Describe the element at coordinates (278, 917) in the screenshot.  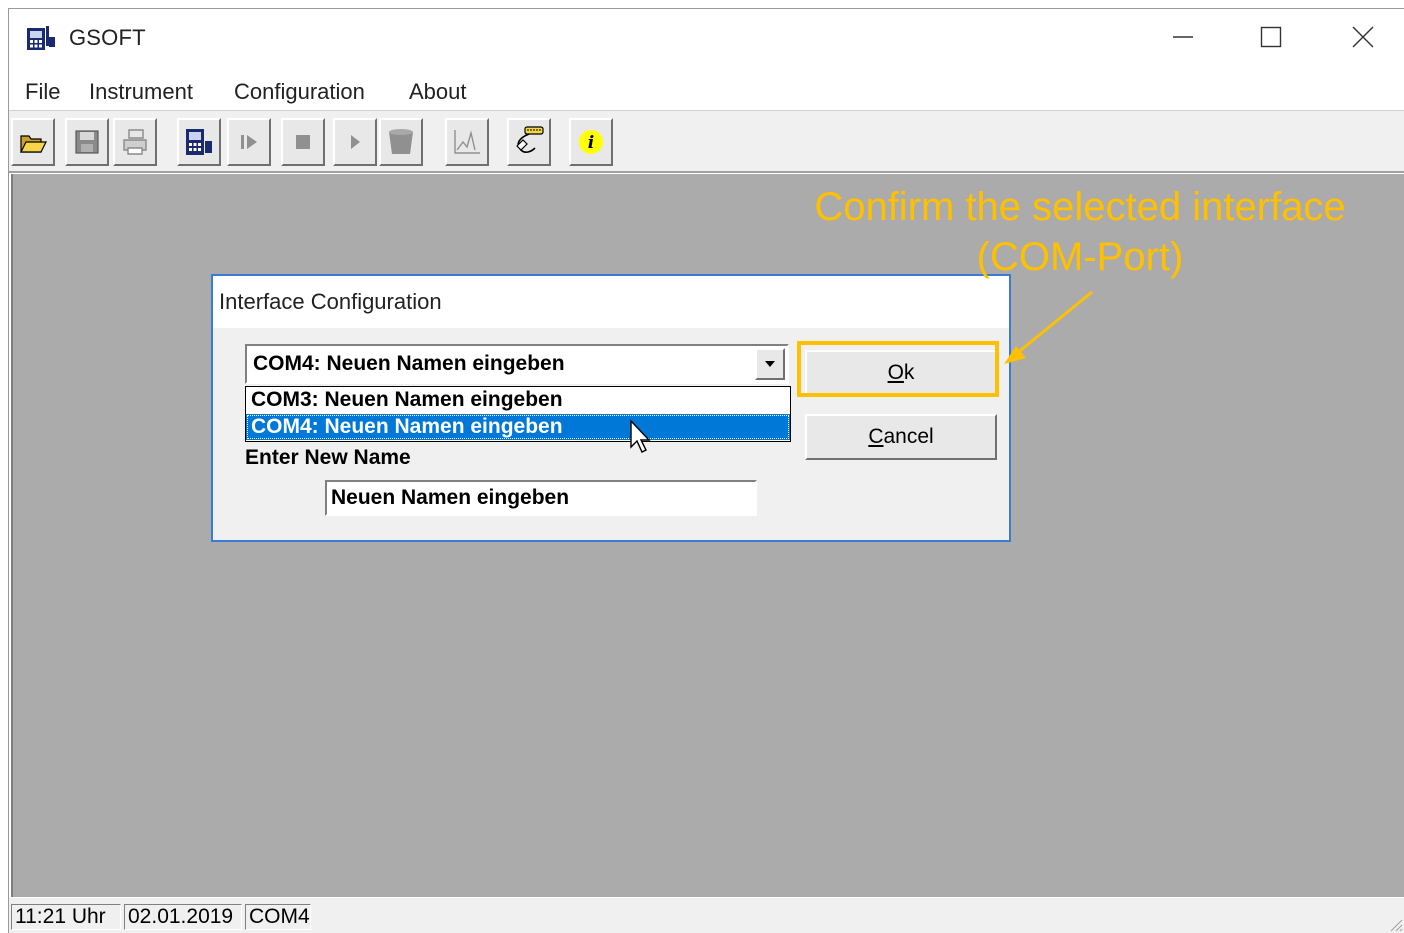
I see `status-port: COM4` at that location.